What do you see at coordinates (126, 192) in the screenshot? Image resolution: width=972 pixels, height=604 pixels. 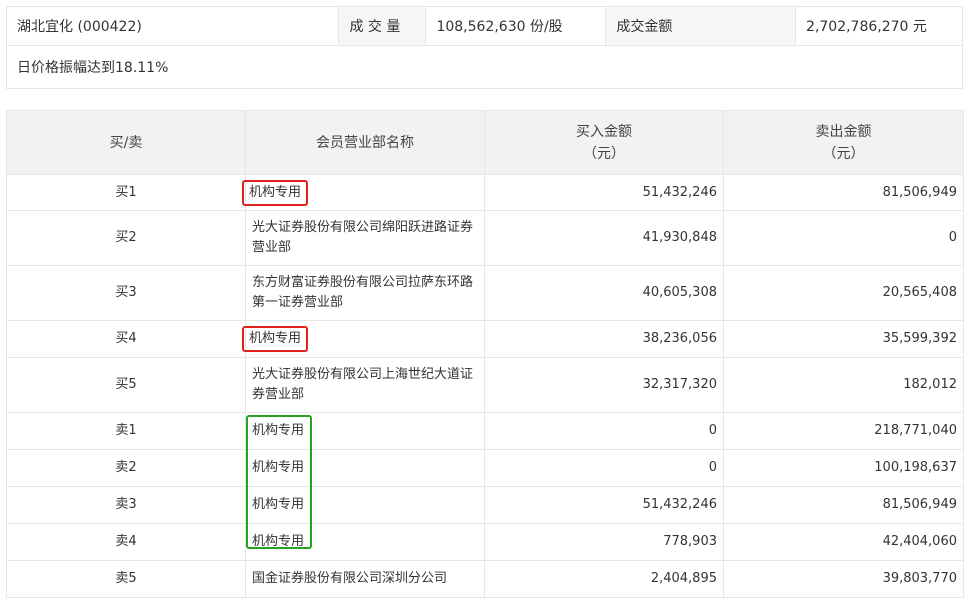 I see `row-side: 买1` at bounding box center [126, 192].